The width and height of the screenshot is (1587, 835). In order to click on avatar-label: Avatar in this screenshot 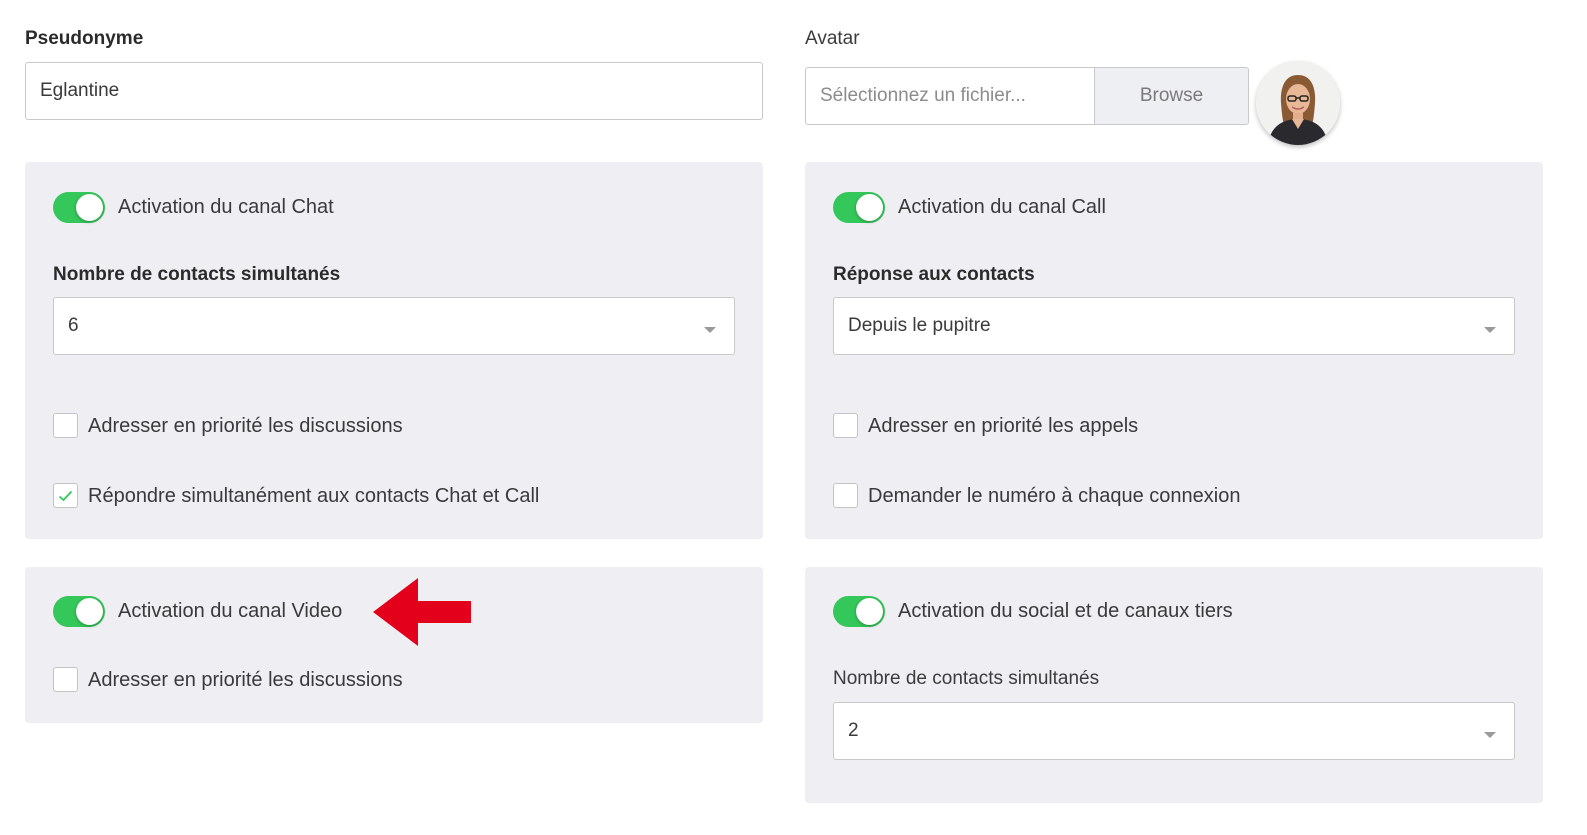, I will do `click(832, 38)`.